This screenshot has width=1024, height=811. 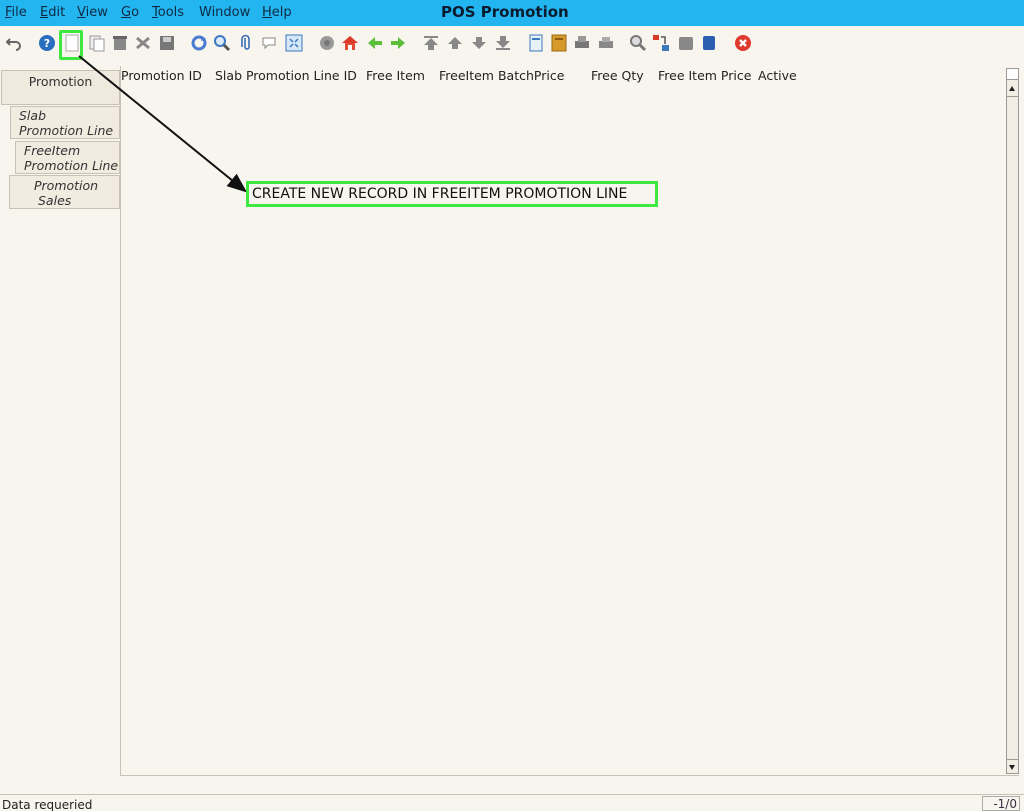 What do you see at coordinates (395, 75) in the screenshot?
I see `column-header-free-item: Free Item` at bounding box center [395, 75].